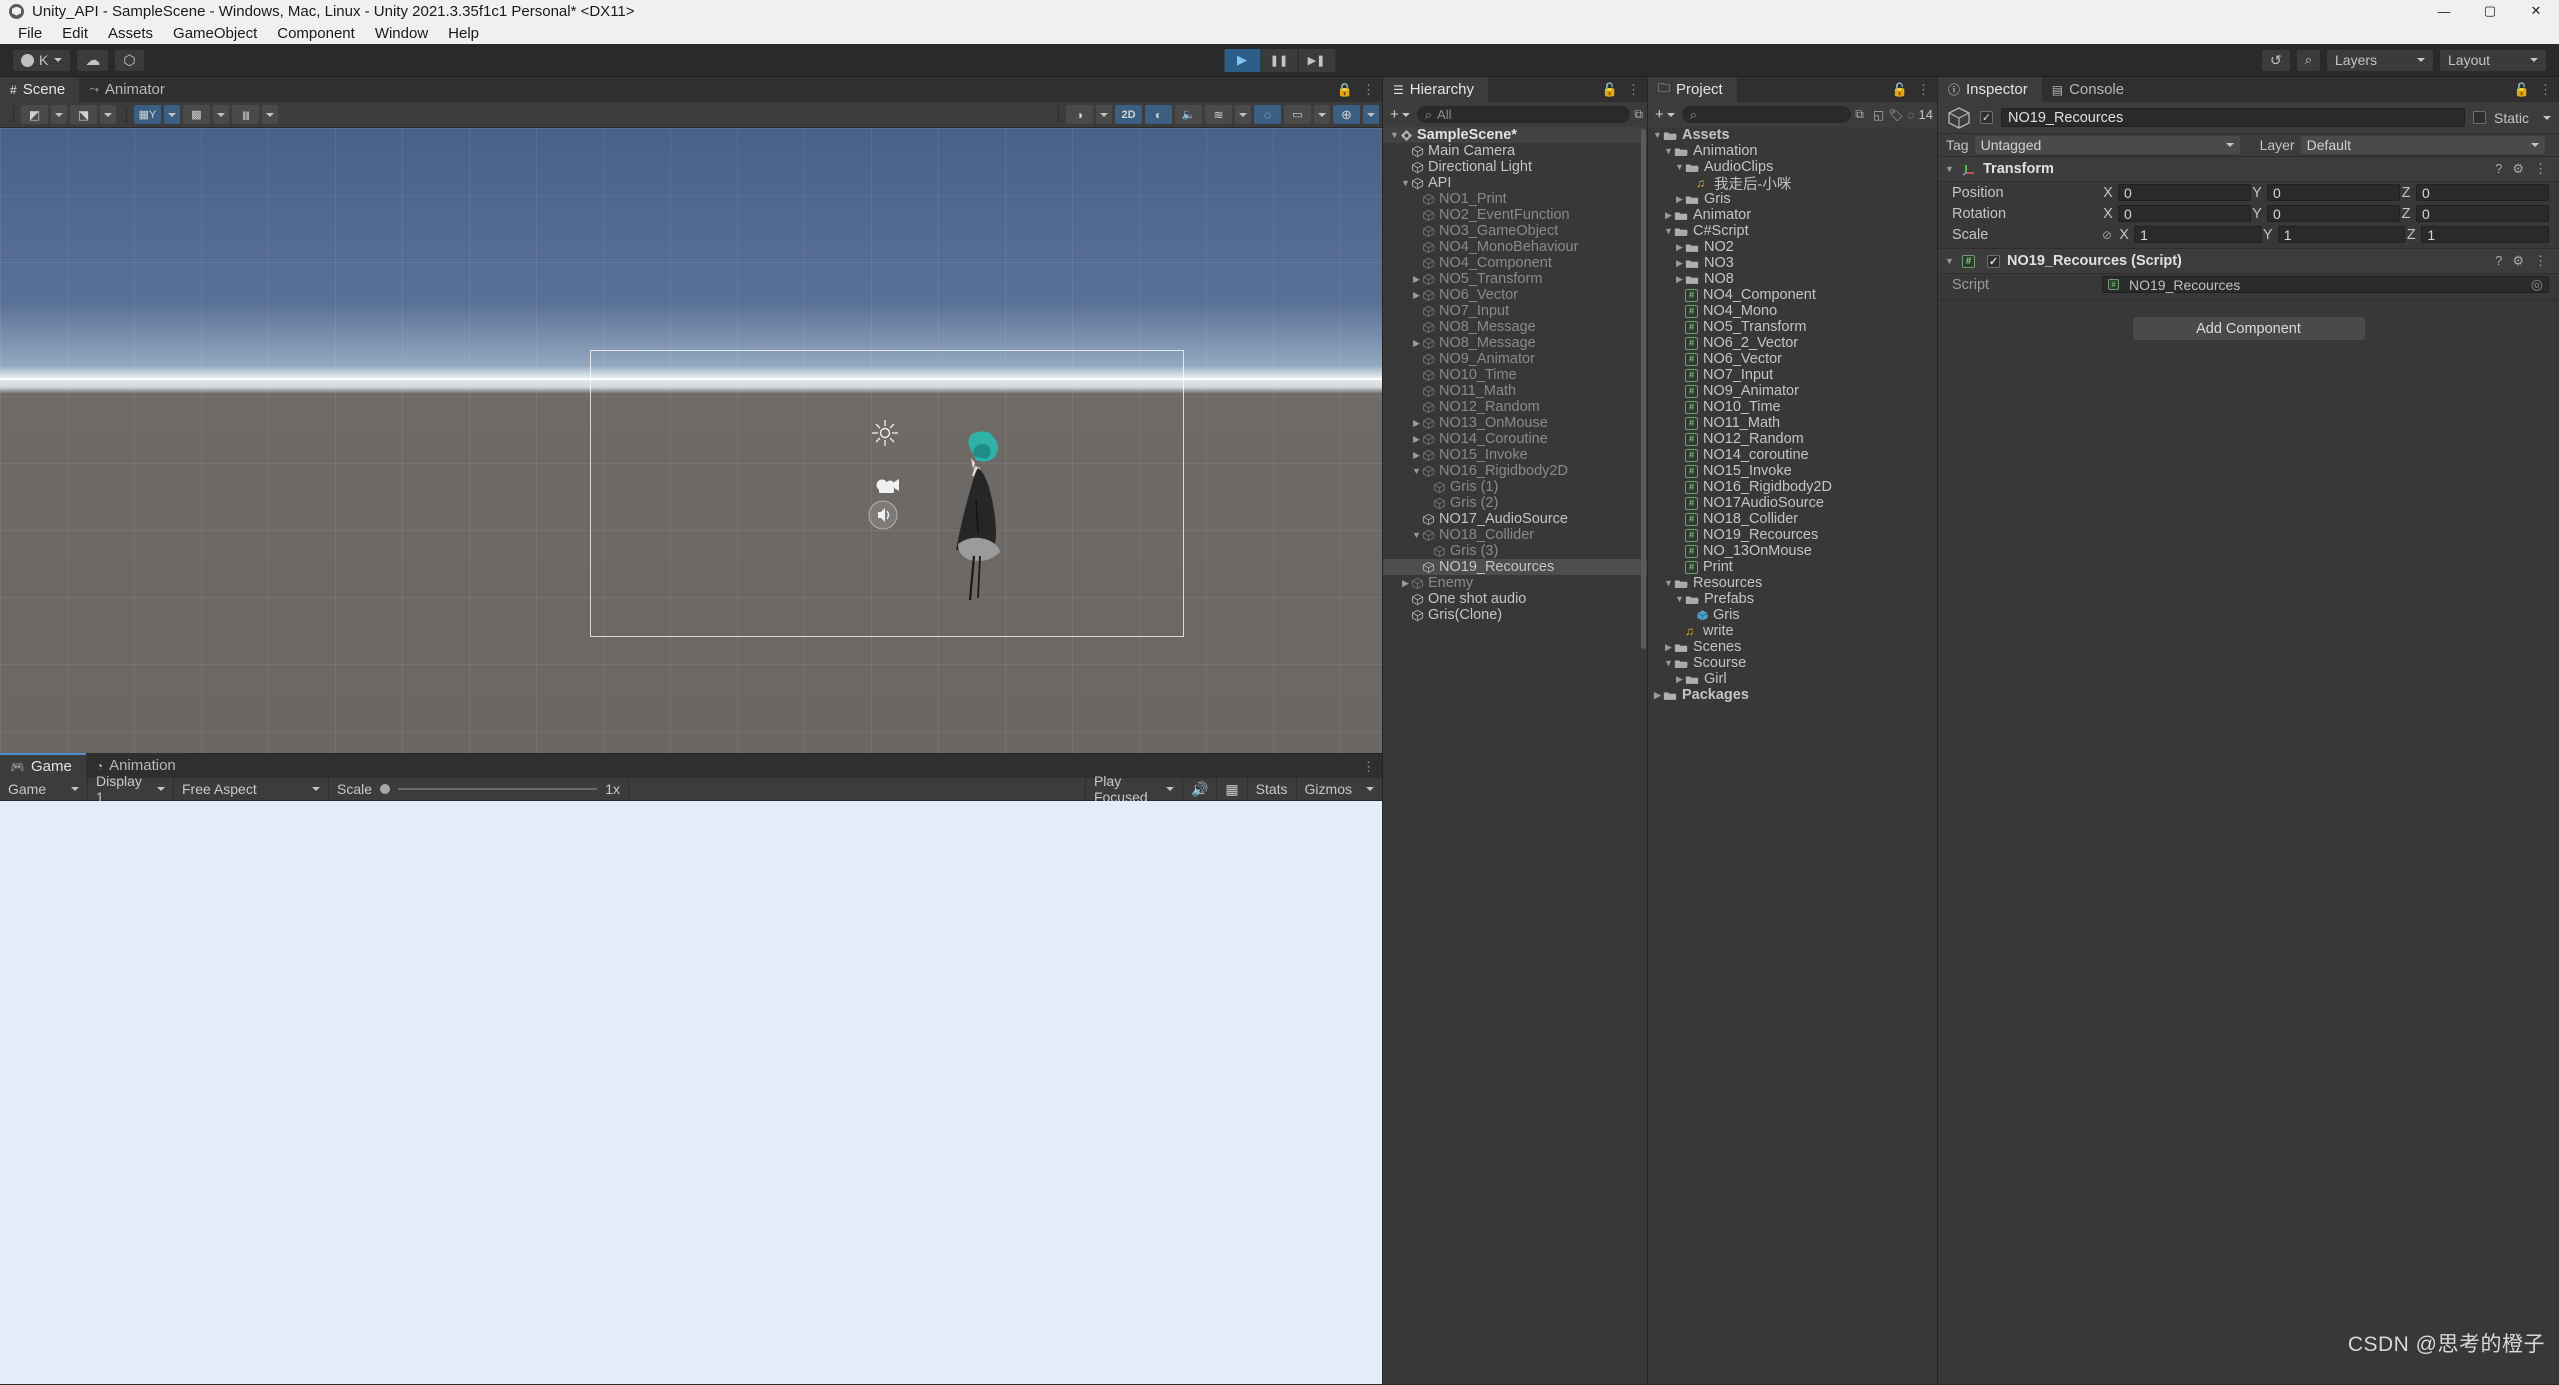 Image resolution: width=2559 pixels, height=1385 pixels. I want to click on project-item: # NO9_Animator, so click(1792, 391).